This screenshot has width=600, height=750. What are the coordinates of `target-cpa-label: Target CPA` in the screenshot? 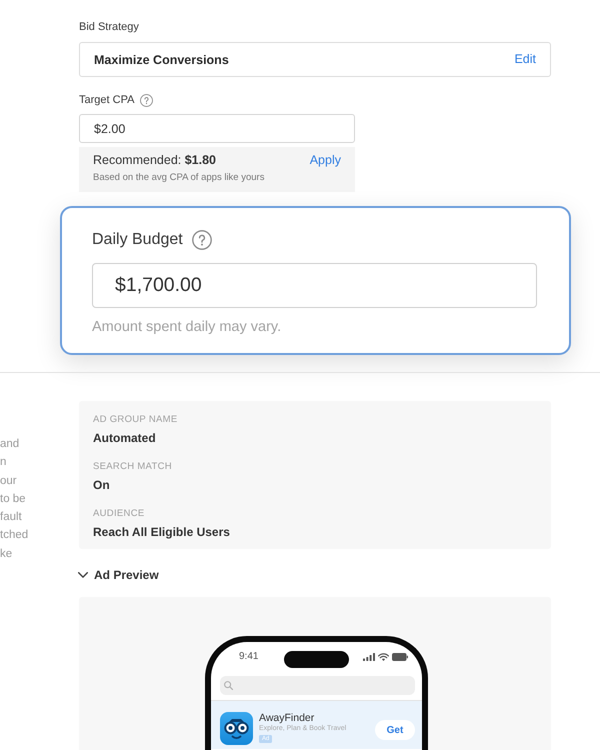 It's located at (106, 100).